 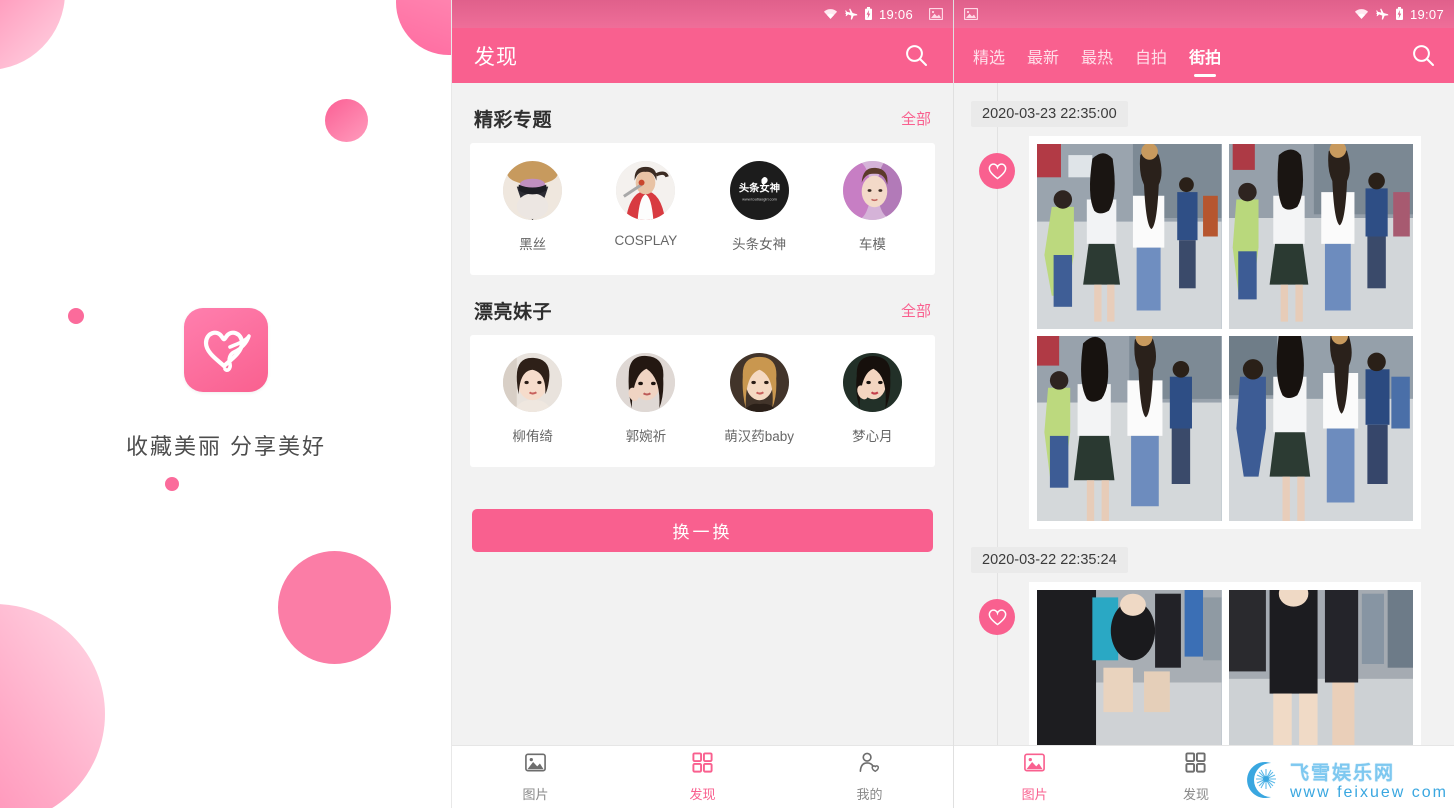 I want to click on topic-label: 头条女神, so click(x=759, y=244).